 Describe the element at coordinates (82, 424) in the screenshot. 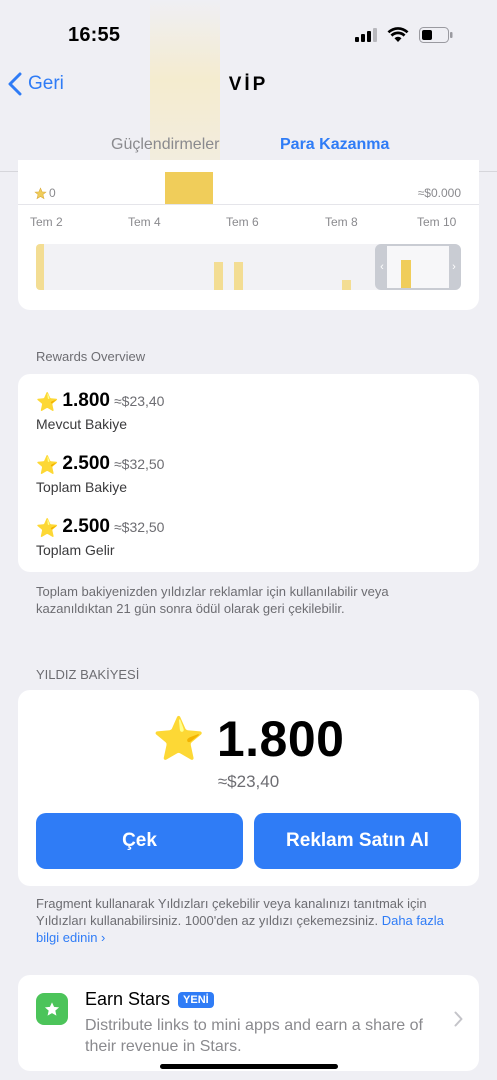

I see `reward-label: Mevcut Bakiye` at that location.